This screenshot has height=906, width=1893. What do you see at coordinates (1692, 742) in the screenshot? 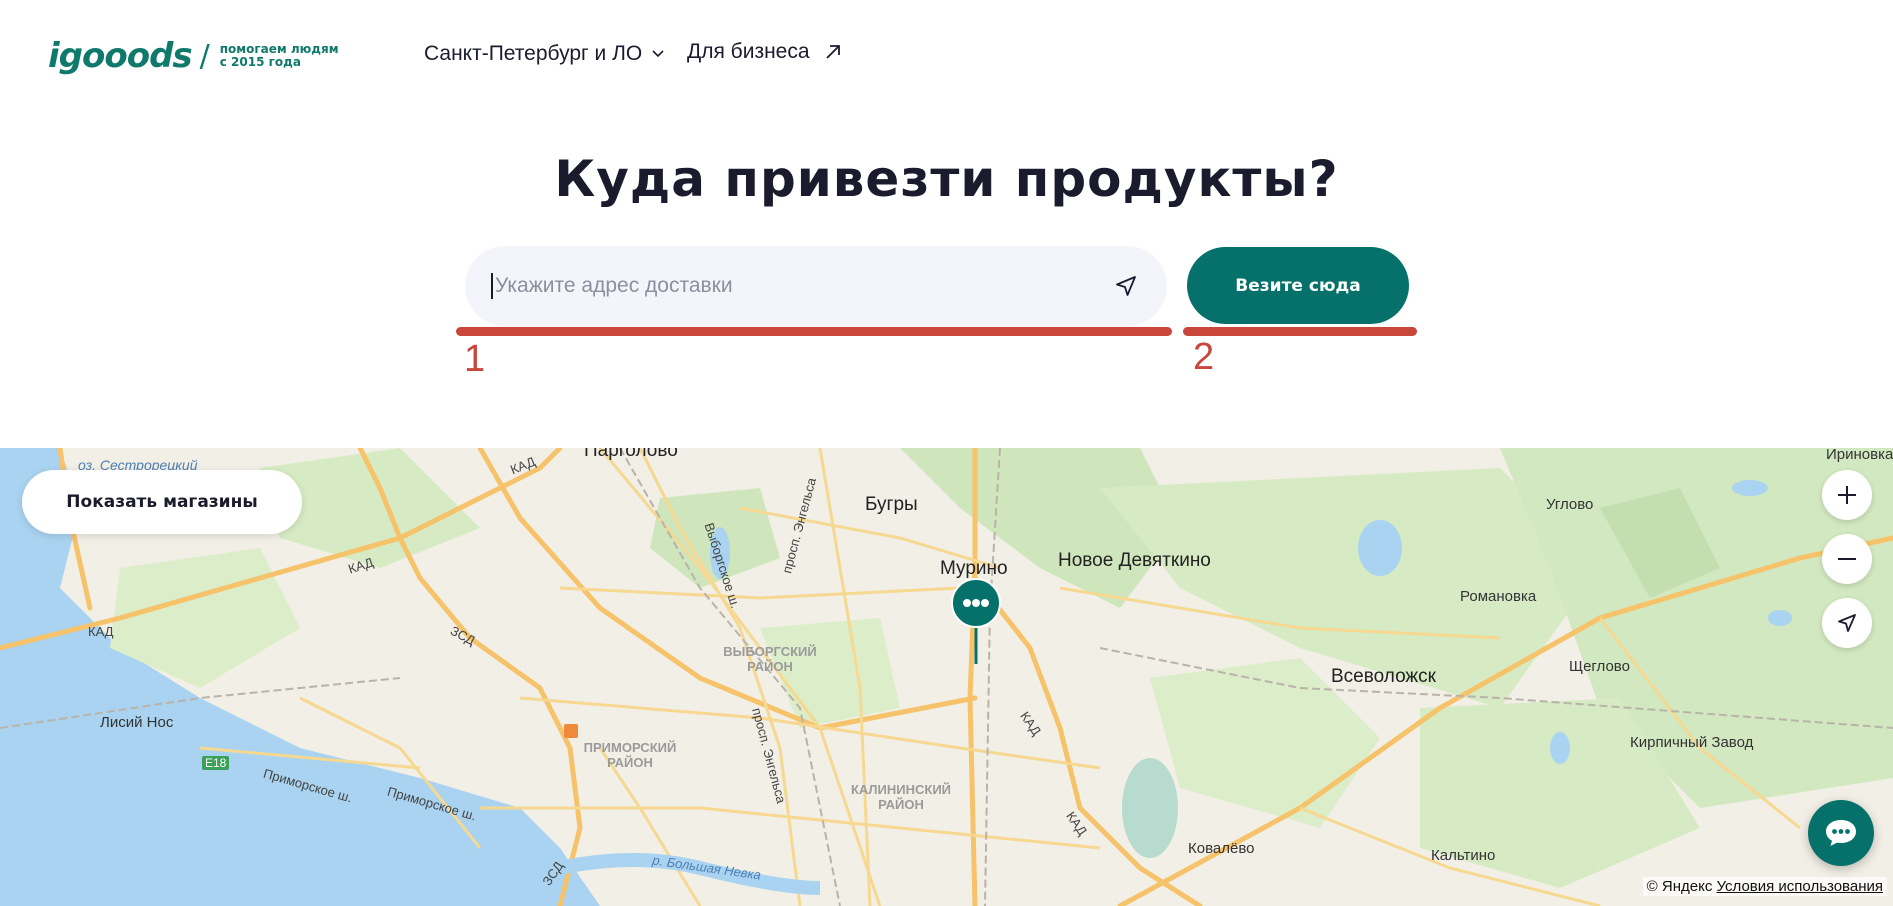
I see `map-label-kirpichny-zavod: Кирпичный Завод` at bounding box center [1692, 742].